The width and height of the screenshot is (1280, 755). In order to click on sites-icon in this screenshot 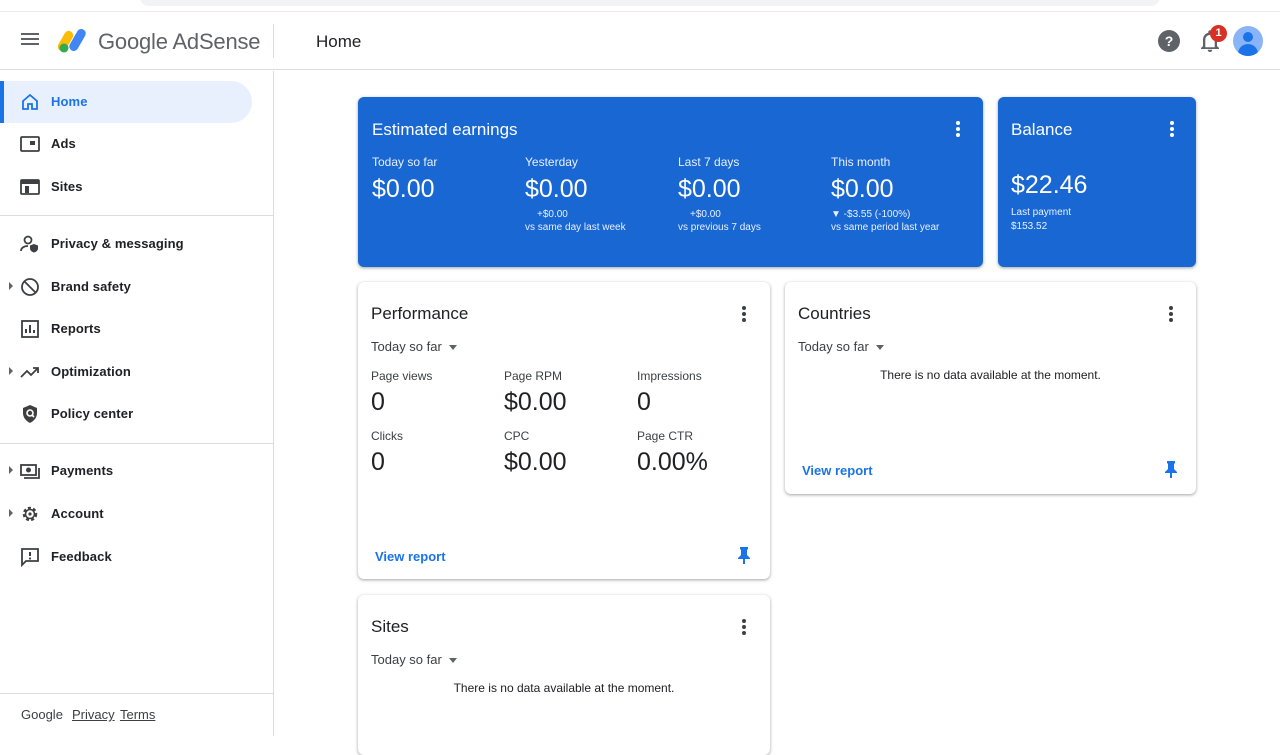, I will do `click(30, 187)`.